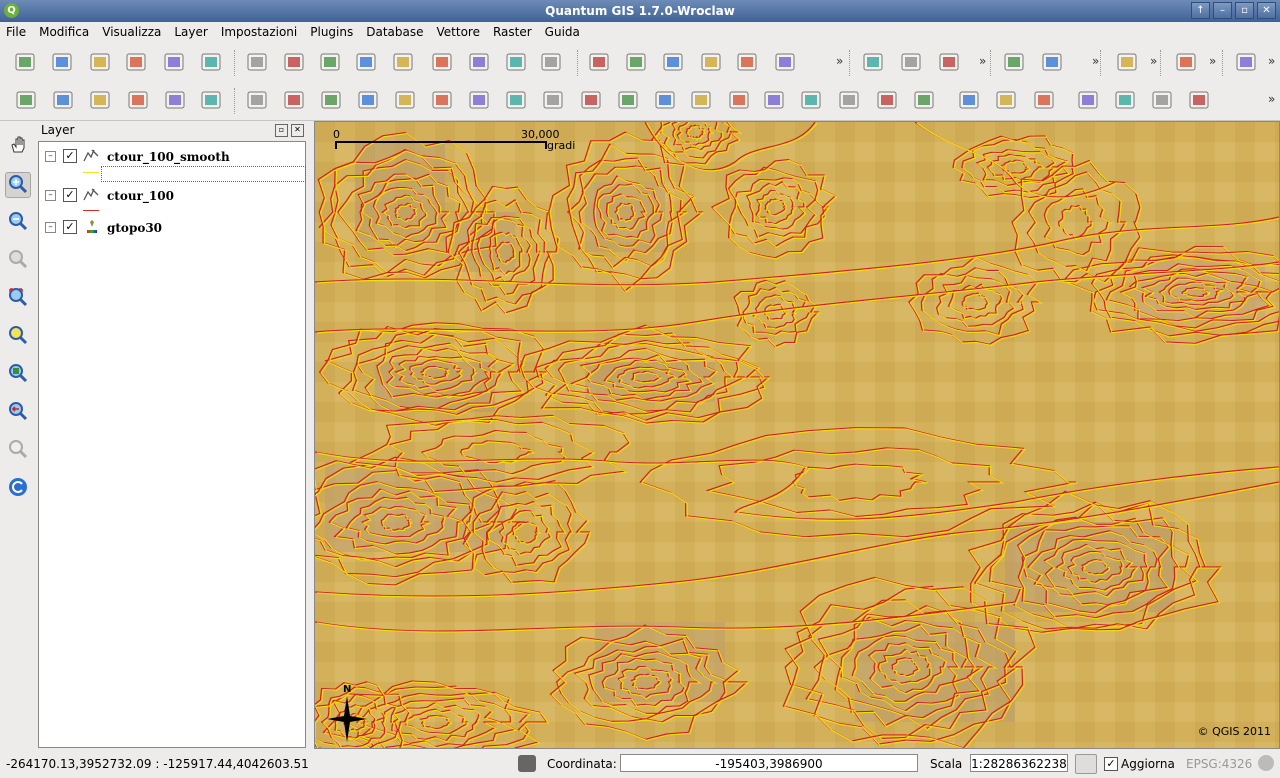  What do you see at coordinates (64, 30) in the screenshot?
I see `menu-modifica: Modifica` at bounding box center [64, 30].